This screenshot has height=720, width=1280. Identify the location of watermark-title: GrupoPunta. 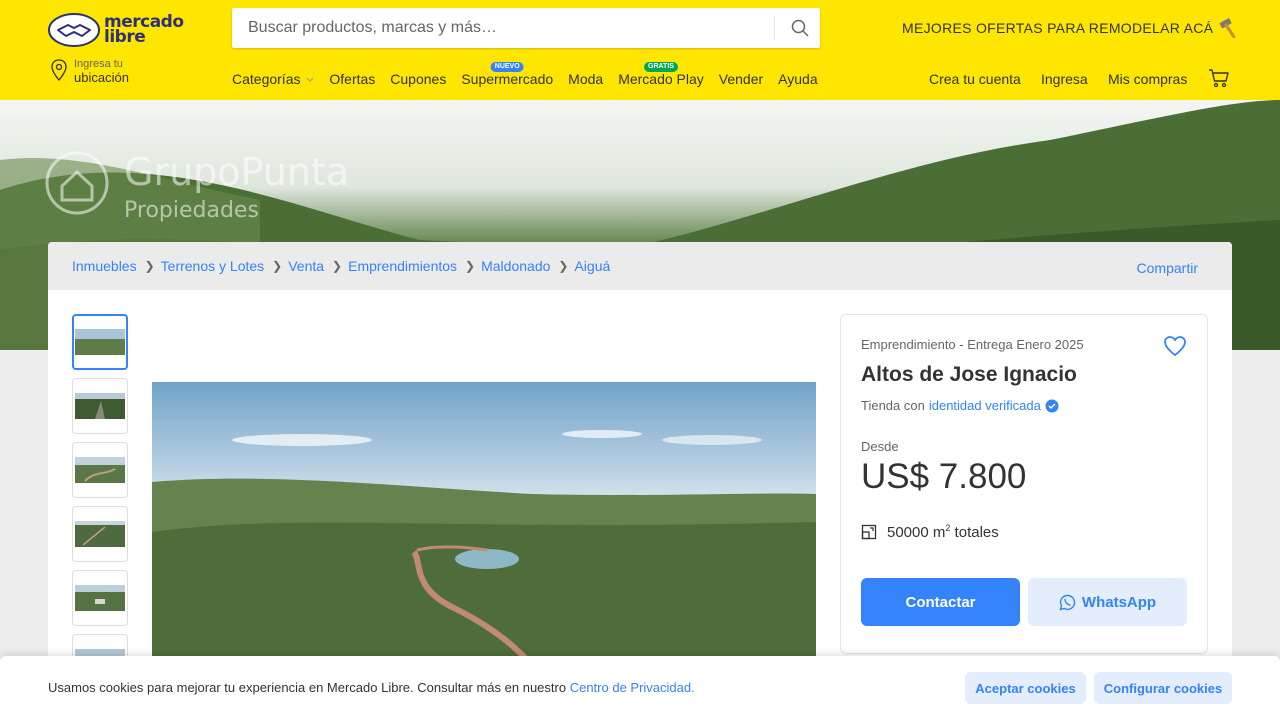
(237, 172).